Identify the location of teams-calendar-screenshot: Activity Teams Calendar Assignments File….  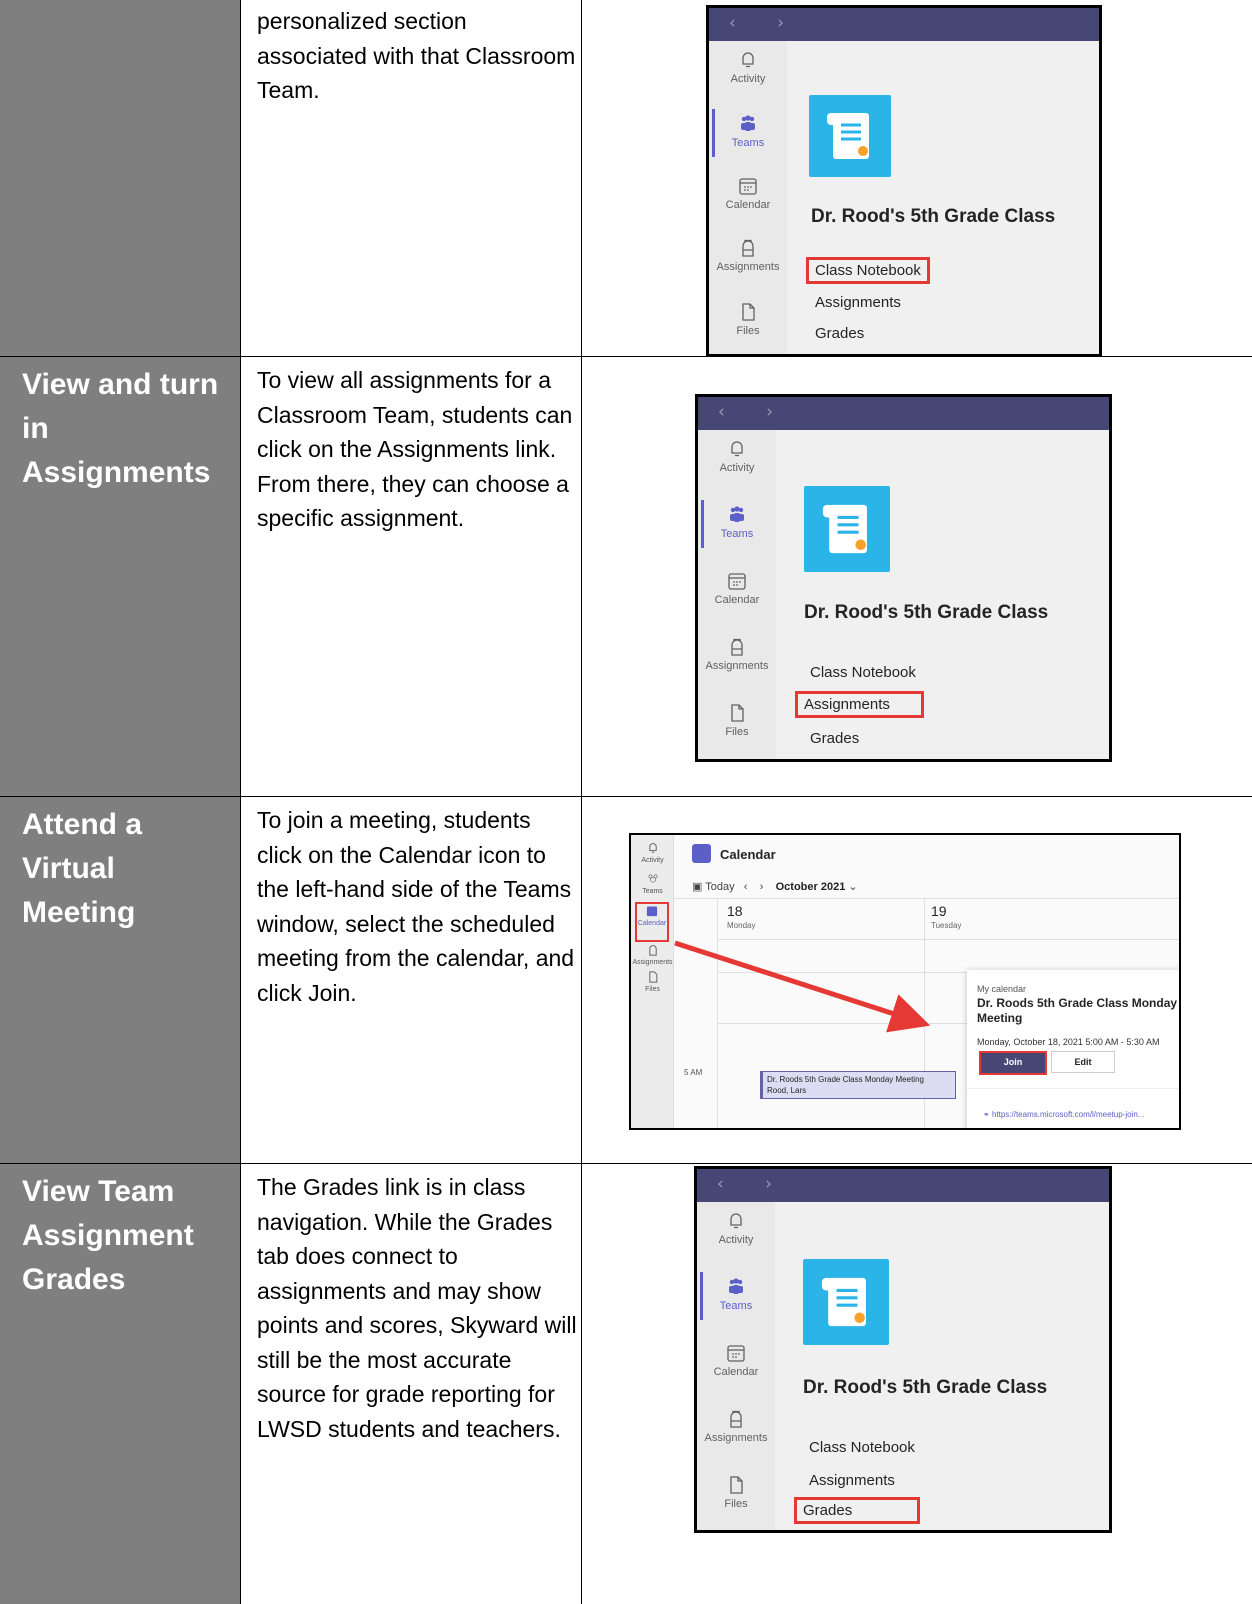
(905, 981).